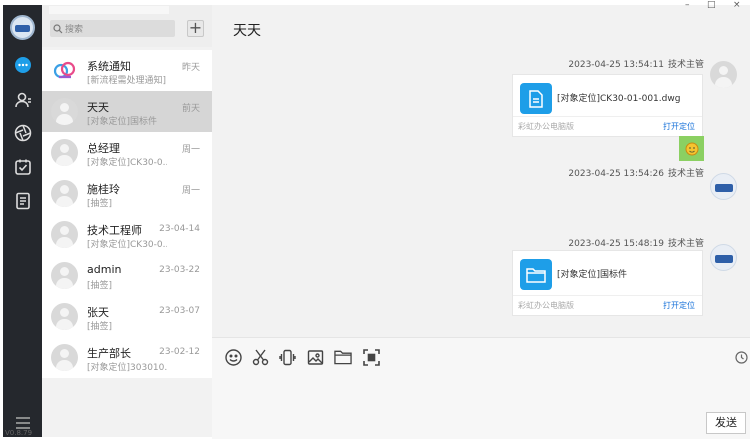 This screenshot has height=439, width=750. I want to click on file-card: [对象定位]国标件 彩虹办公电脑版 打开定位, so click(607, 283).